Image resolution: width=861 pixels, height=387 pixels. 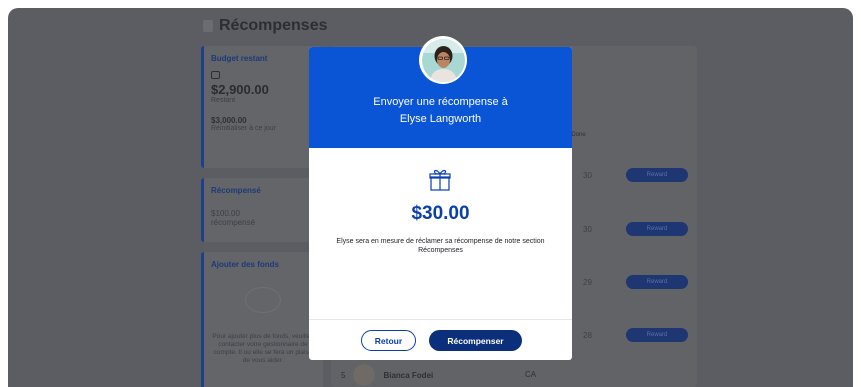 I want to click on modal-title: Envoyer une récompense à, so click(x=440, y=102).